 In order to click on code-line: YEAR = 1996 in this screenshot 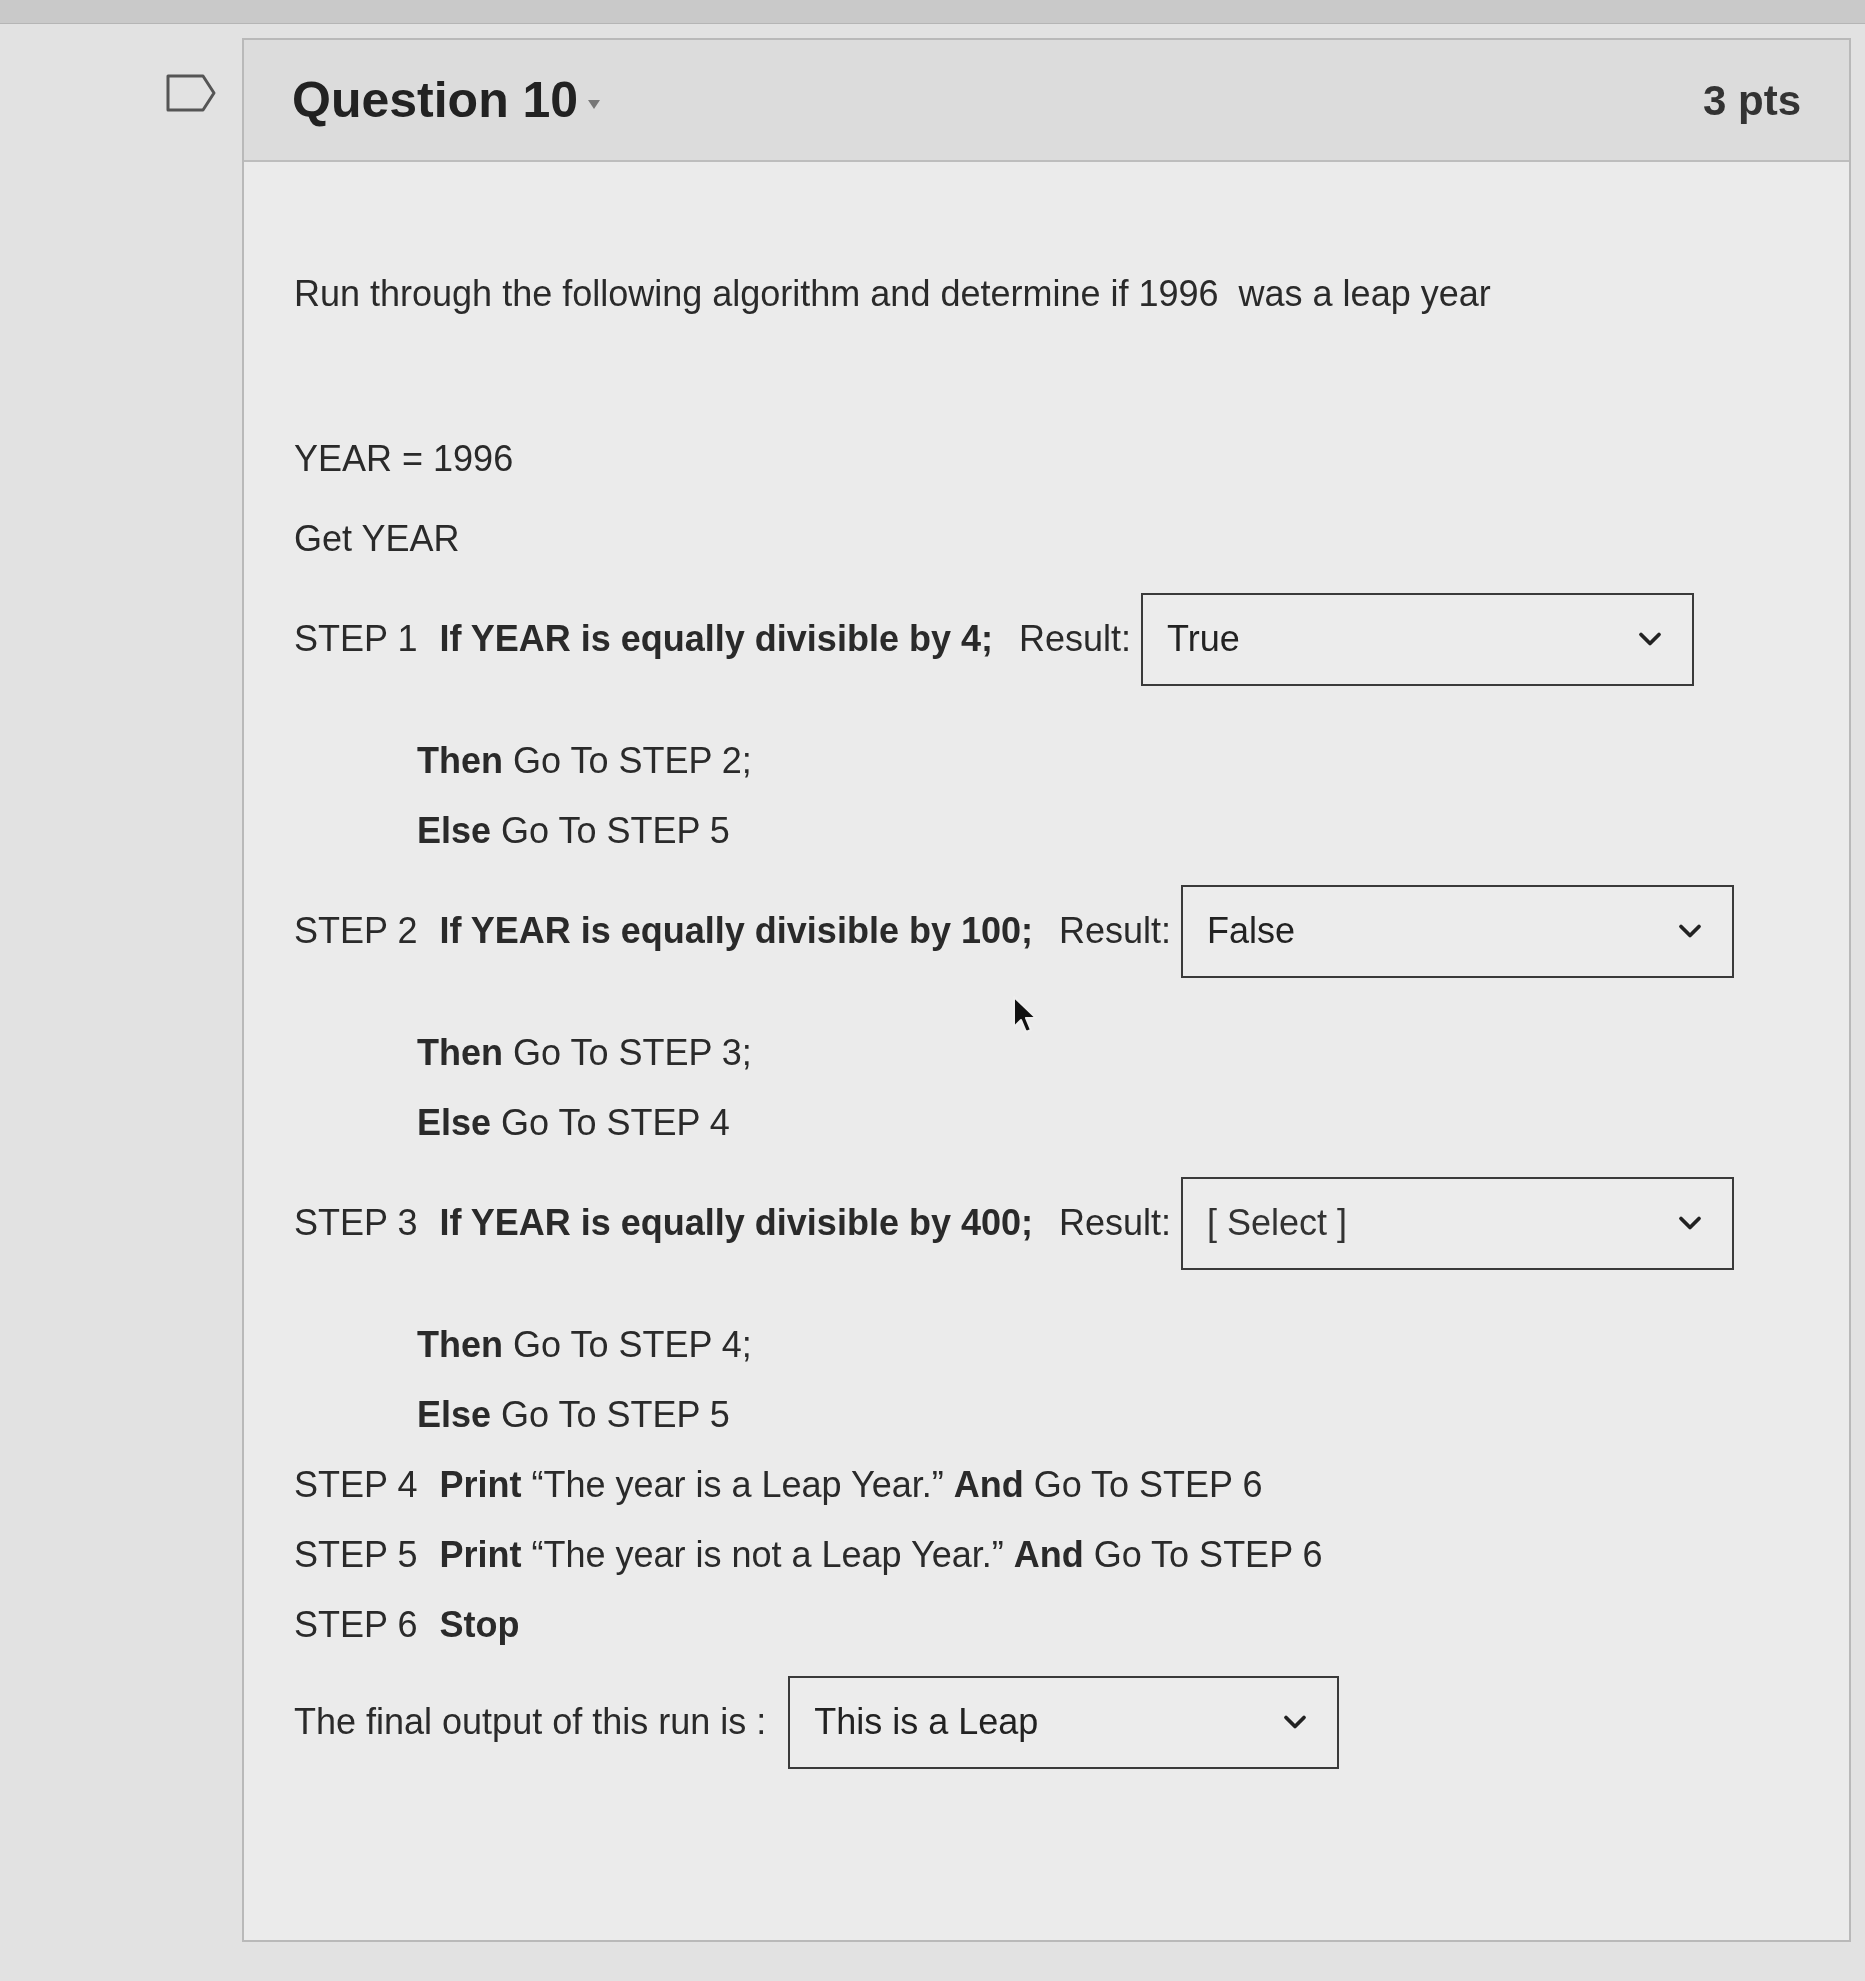, I will do `click(404, 459)`.